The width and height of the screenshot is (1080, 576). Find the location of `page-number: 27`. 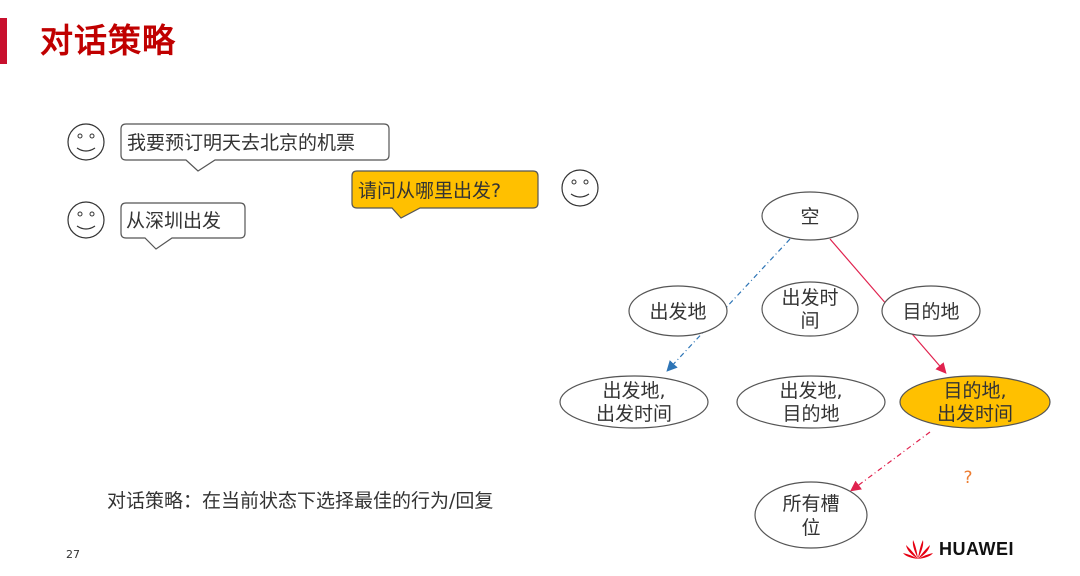

page-number: 27 is located at coordinates (73, 554).